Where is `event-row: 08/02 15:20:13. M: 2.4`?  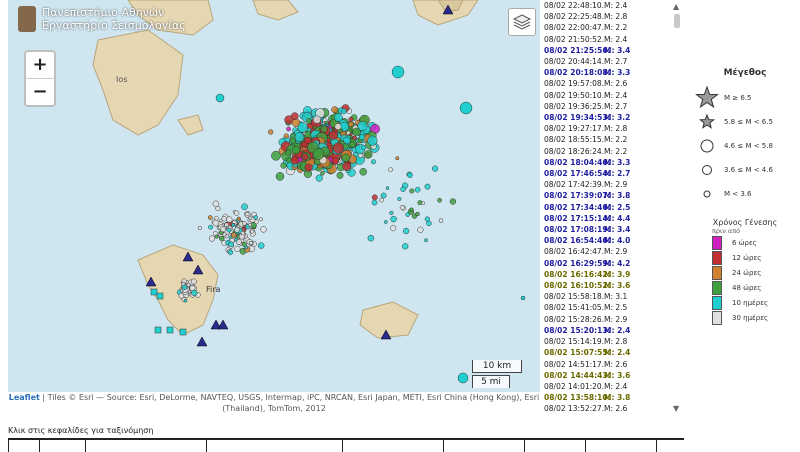 event-row: 08/02 15:20:13. M: 2.4 is located at coordinates (608, 330).